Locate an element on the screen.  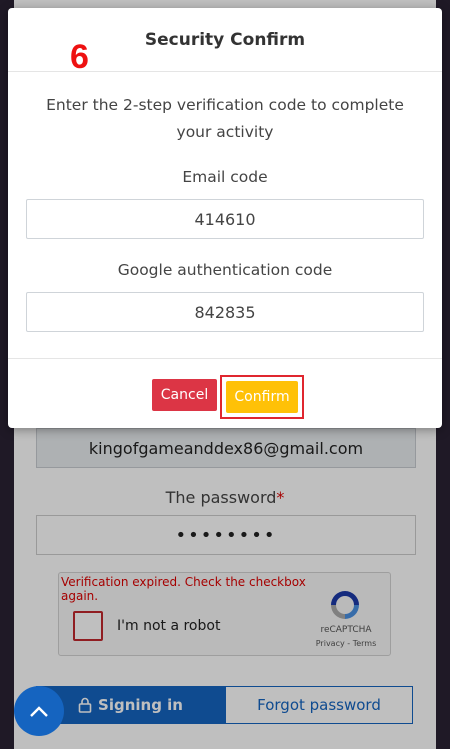
google-code-label: Google authentication code is located at coordinates (225, 270).